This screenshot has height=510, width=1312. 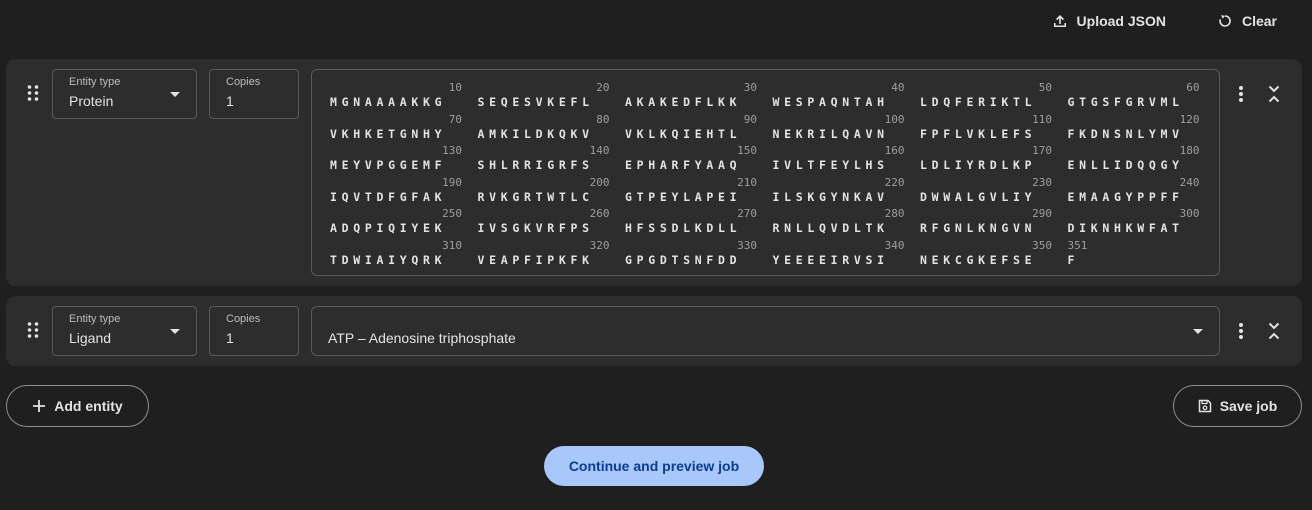 What do you see at coordinates (1042, 245) in the screenshot?
I see `residue-number: 350` at bounding box center [1042, 245].